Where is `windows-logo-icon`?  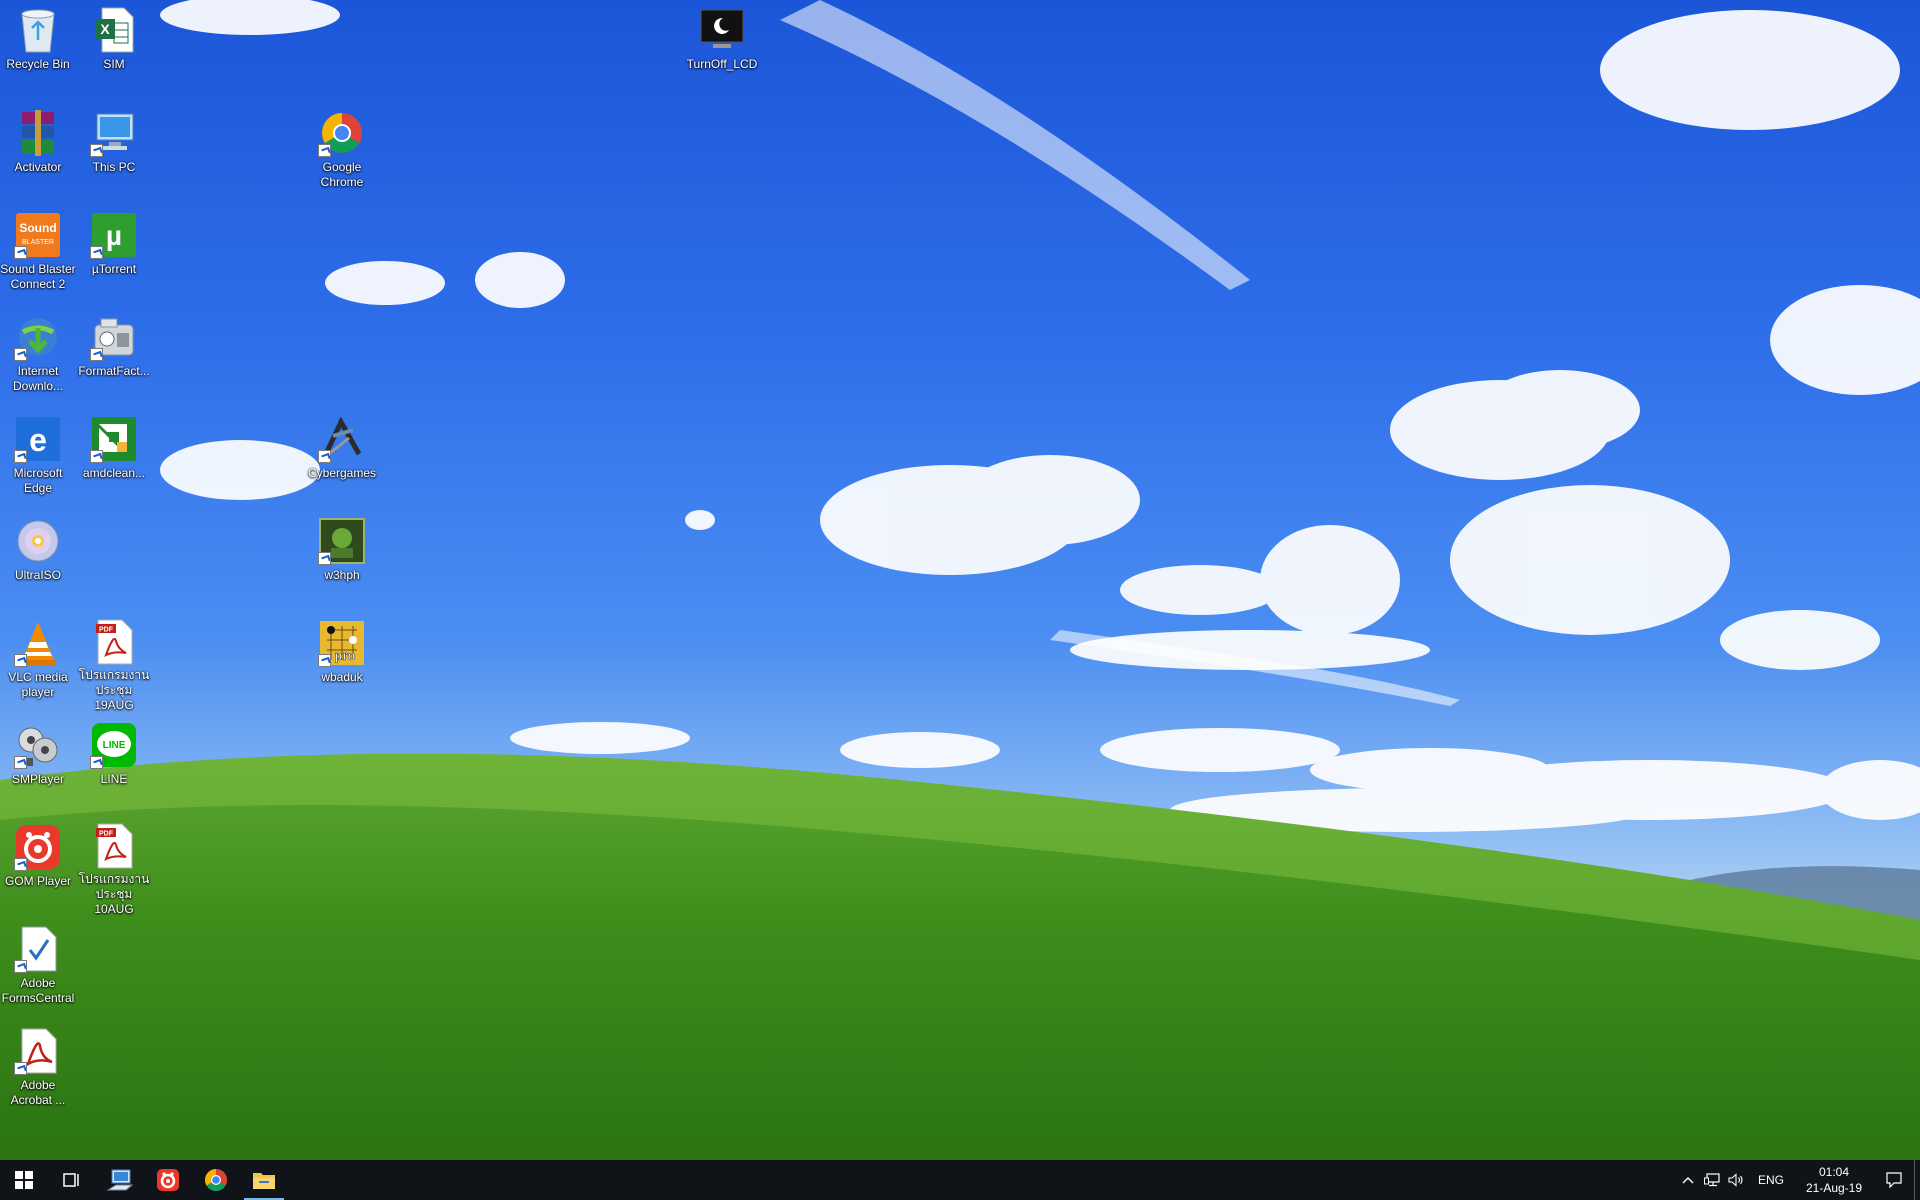
windows-logo-icon is located at coordinates (24, 1180).